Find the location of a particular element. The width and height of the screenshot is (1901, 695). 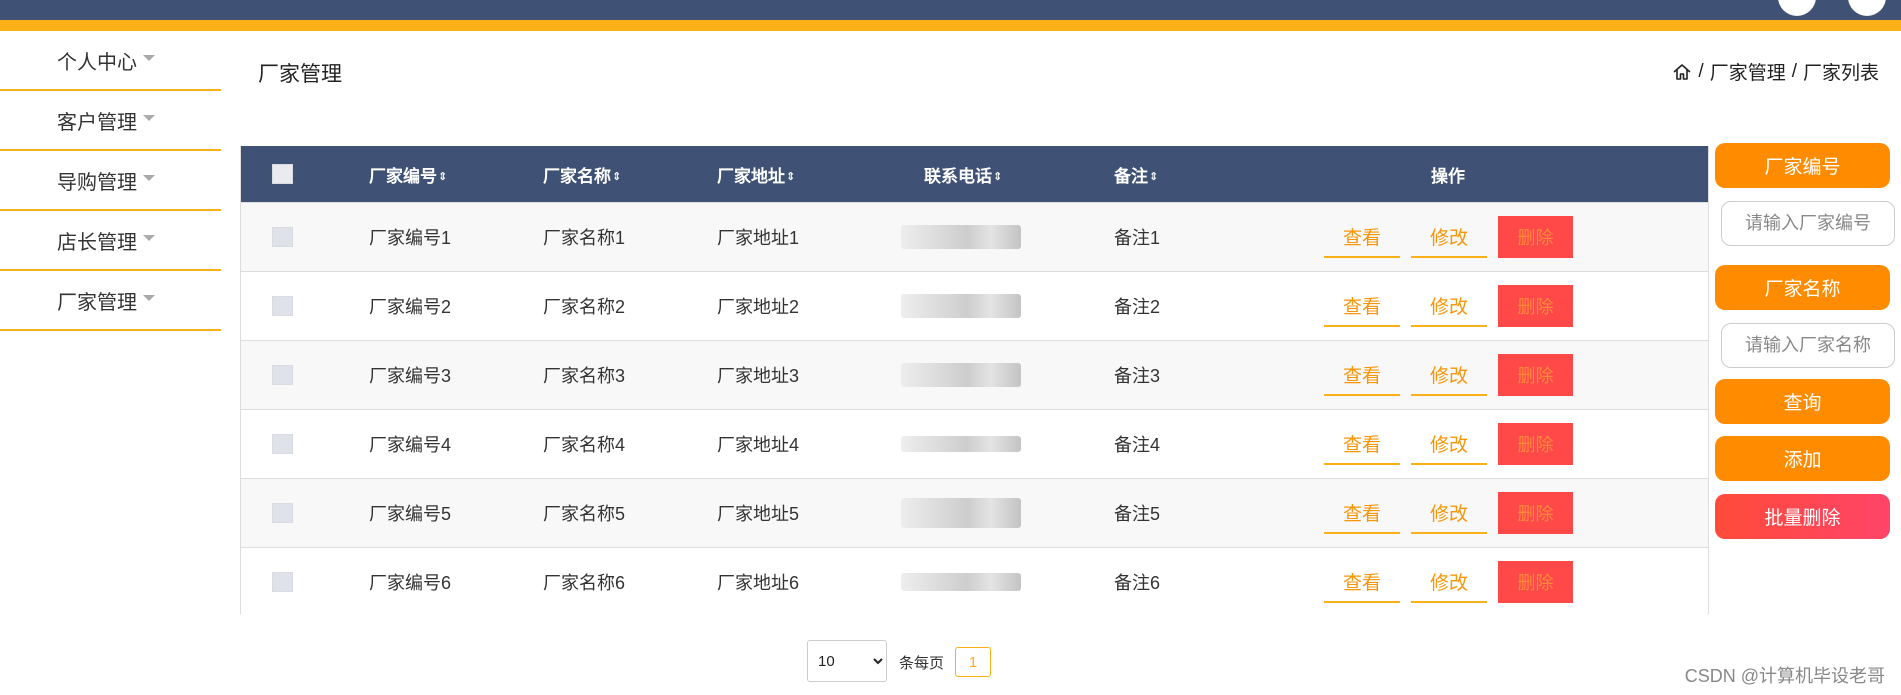

sidebar-item-guide-management: 导购管理 is located at coordinates (110, 181).